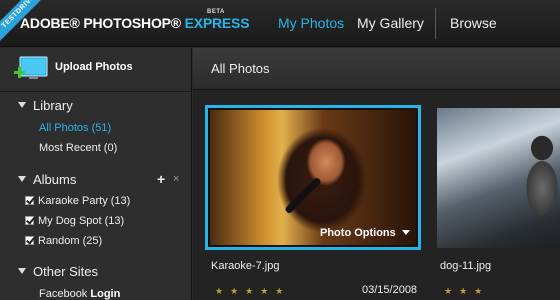 This screenshot has height=300, width=560. What do you see at coordinates (390, 23) in the screenshot?
I see `nav-my-gallery: My Gallery` at bounding box center [390, 23].